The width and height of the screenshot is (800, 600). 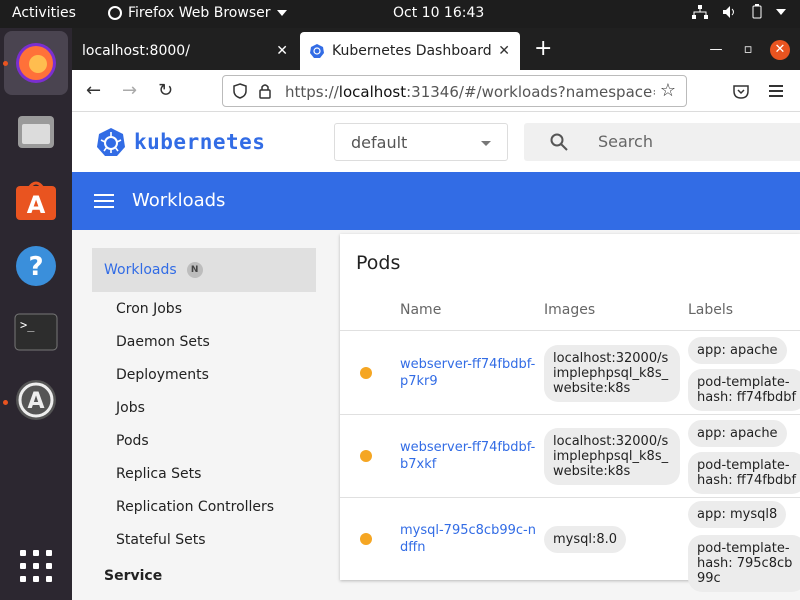 I want to click on dock-firefox, so click(x=36, y=63).